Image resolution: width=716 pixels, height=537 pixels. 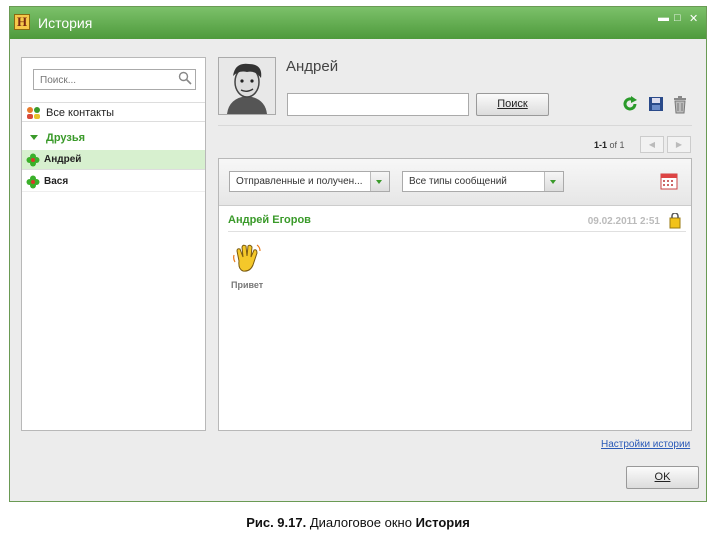 I want to click on contact-item-andrey: Андрей, so click(x=113, y=160).